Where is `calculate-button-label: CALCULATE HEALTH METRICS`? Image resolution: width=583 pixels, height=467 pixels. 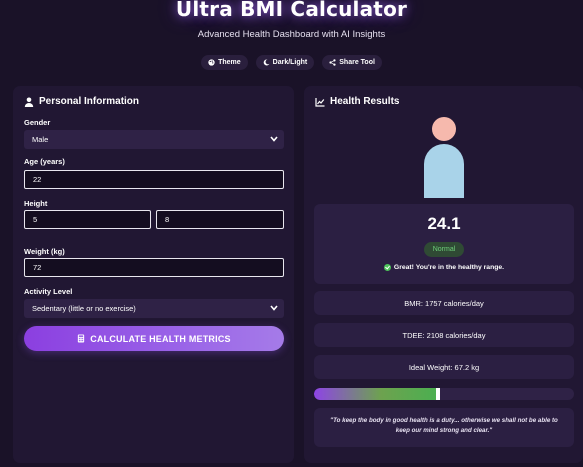 calculate-button-label: CALCULATE HEALTH METRICS is located at coordinates (160, 338).